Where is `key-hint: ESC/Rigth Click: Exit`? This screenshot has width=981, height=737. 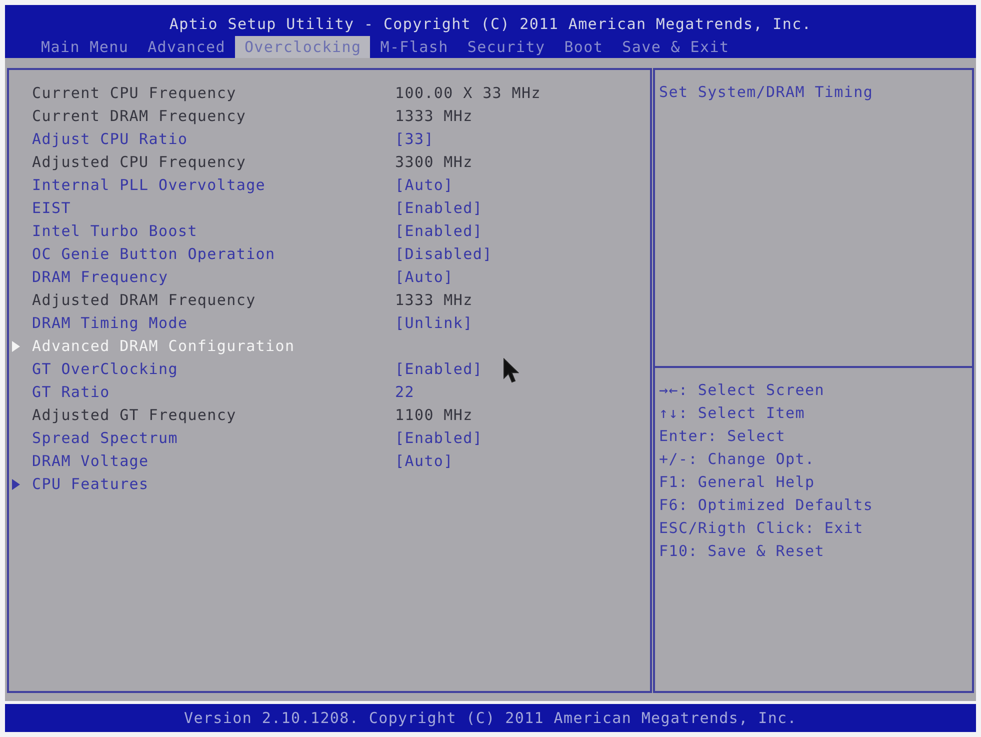
key-hint: ESC/Rigth Click: Exit is located at coordinates (761, 528).